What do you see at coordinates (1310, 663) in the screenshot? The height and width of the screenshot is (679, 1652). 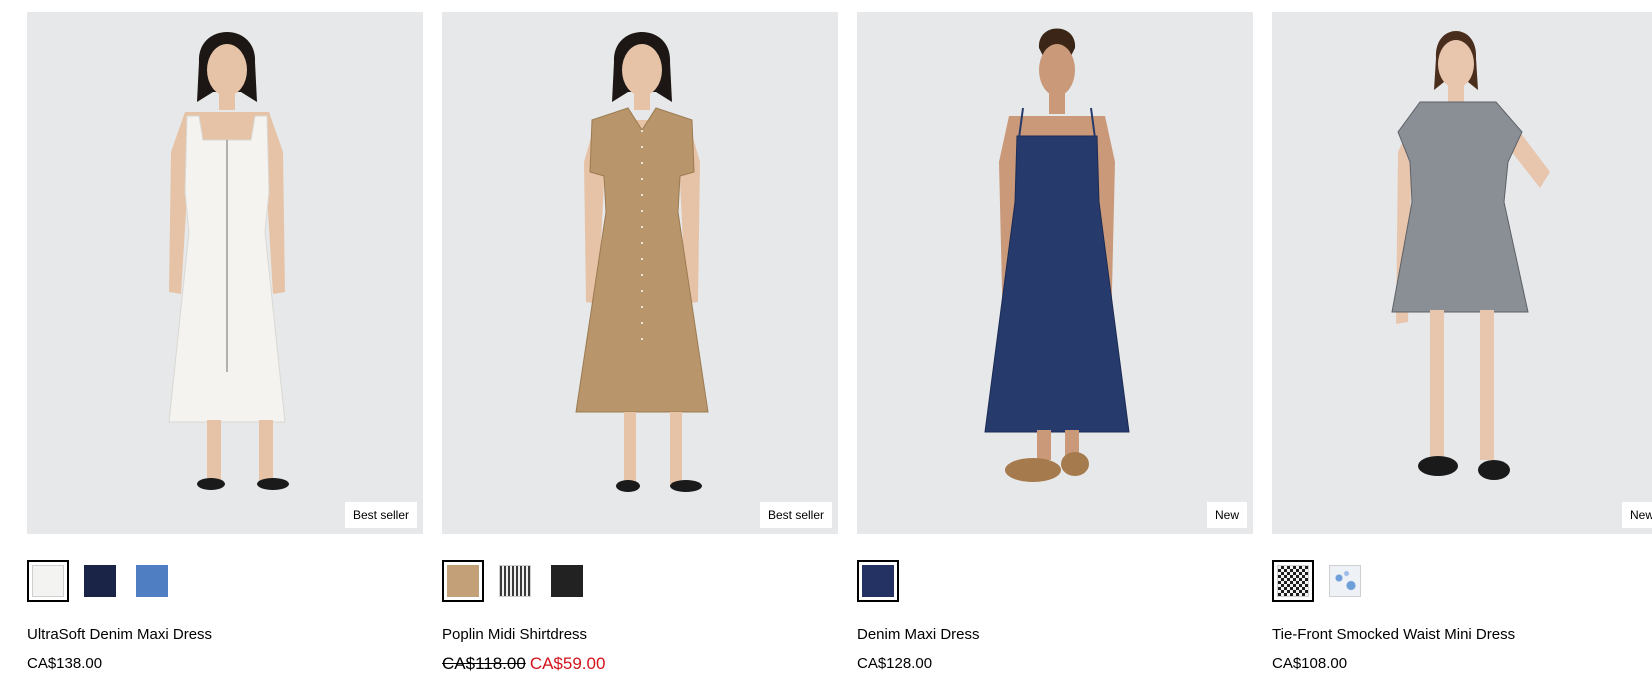 I see `price-regular: CA$108.00` at bounding box center [1310, 663].